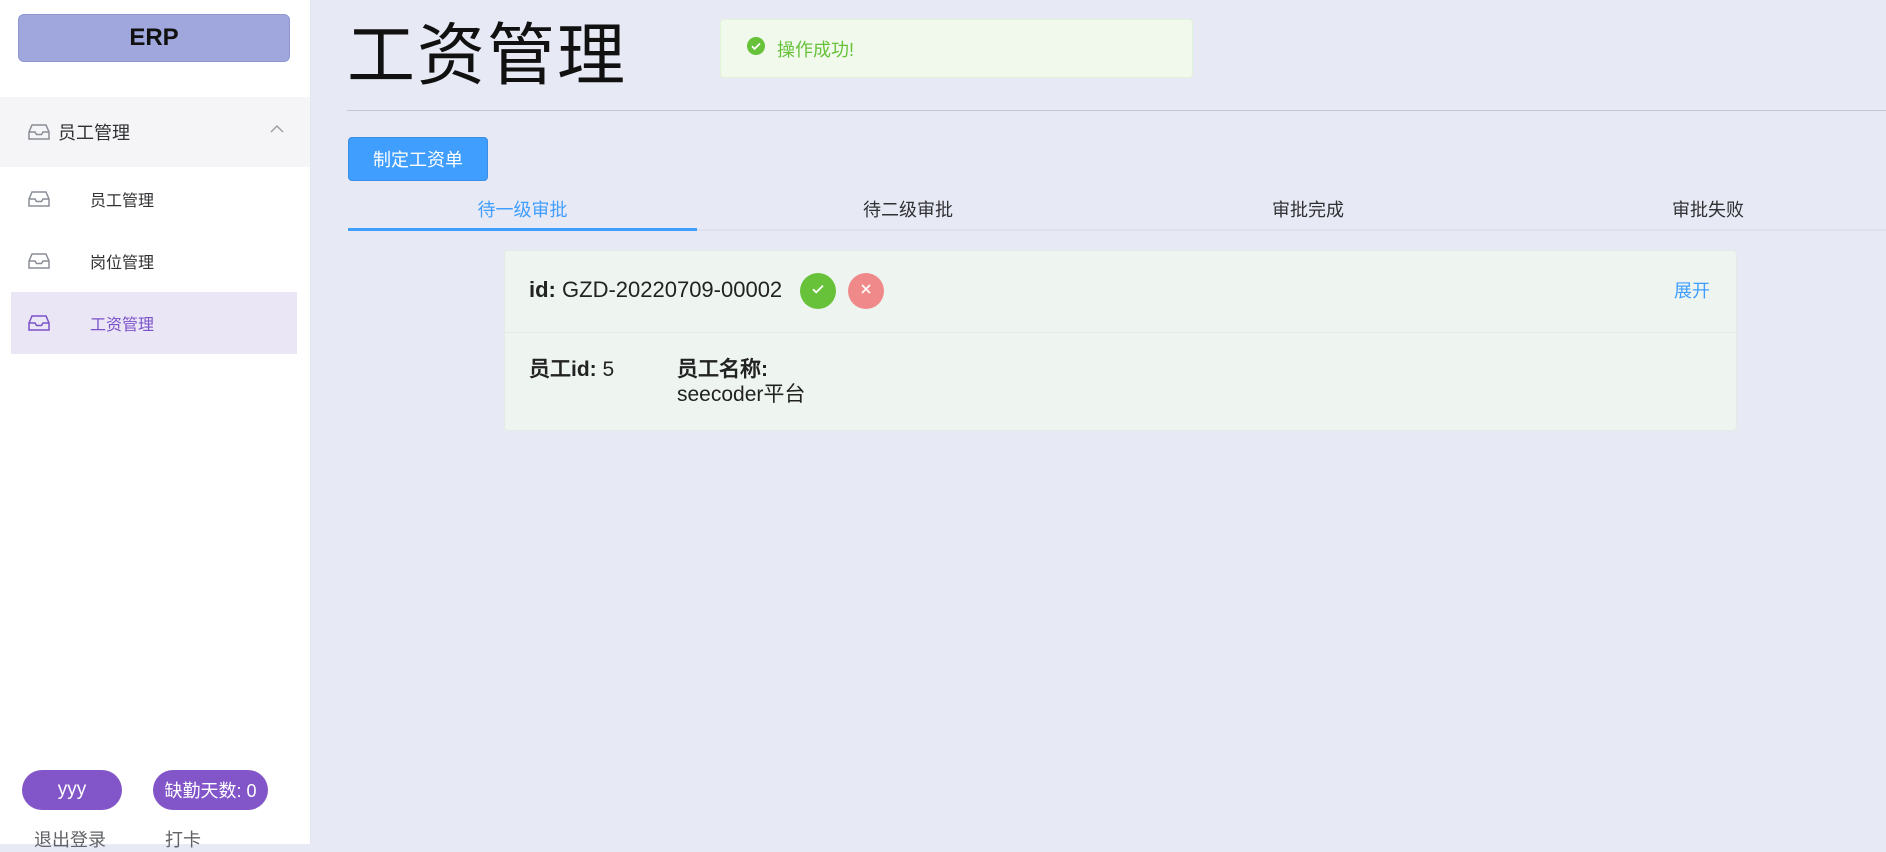  What do you see at coordinates (608, 369) in the screenshot?
I see `employee-id-value: 5` at bounding box center [608, 369].